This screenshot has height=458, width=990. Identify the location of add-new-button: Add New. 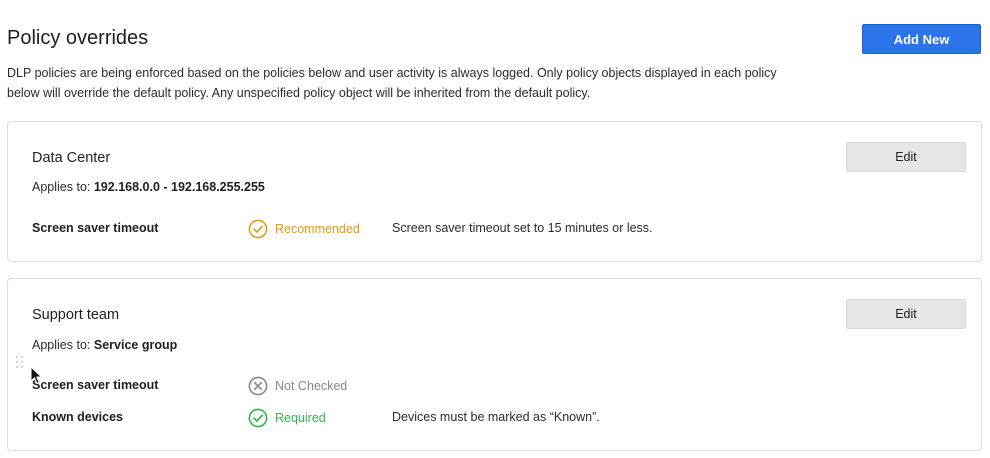
(921, 39).